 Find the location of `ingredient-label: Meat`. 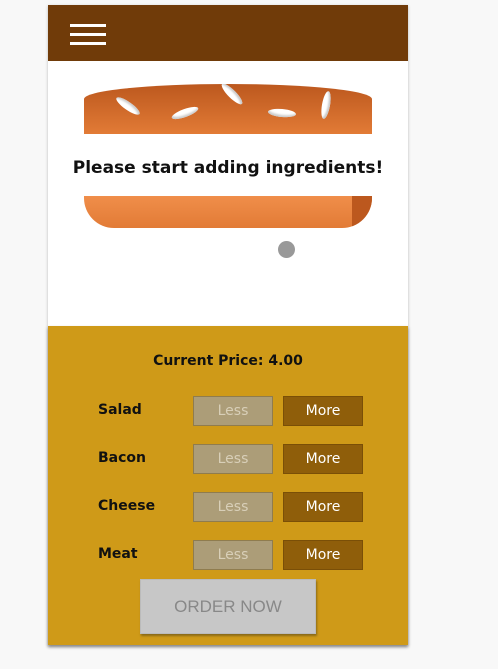

ingredient-label: Meat is located at coordinates (118, 554).